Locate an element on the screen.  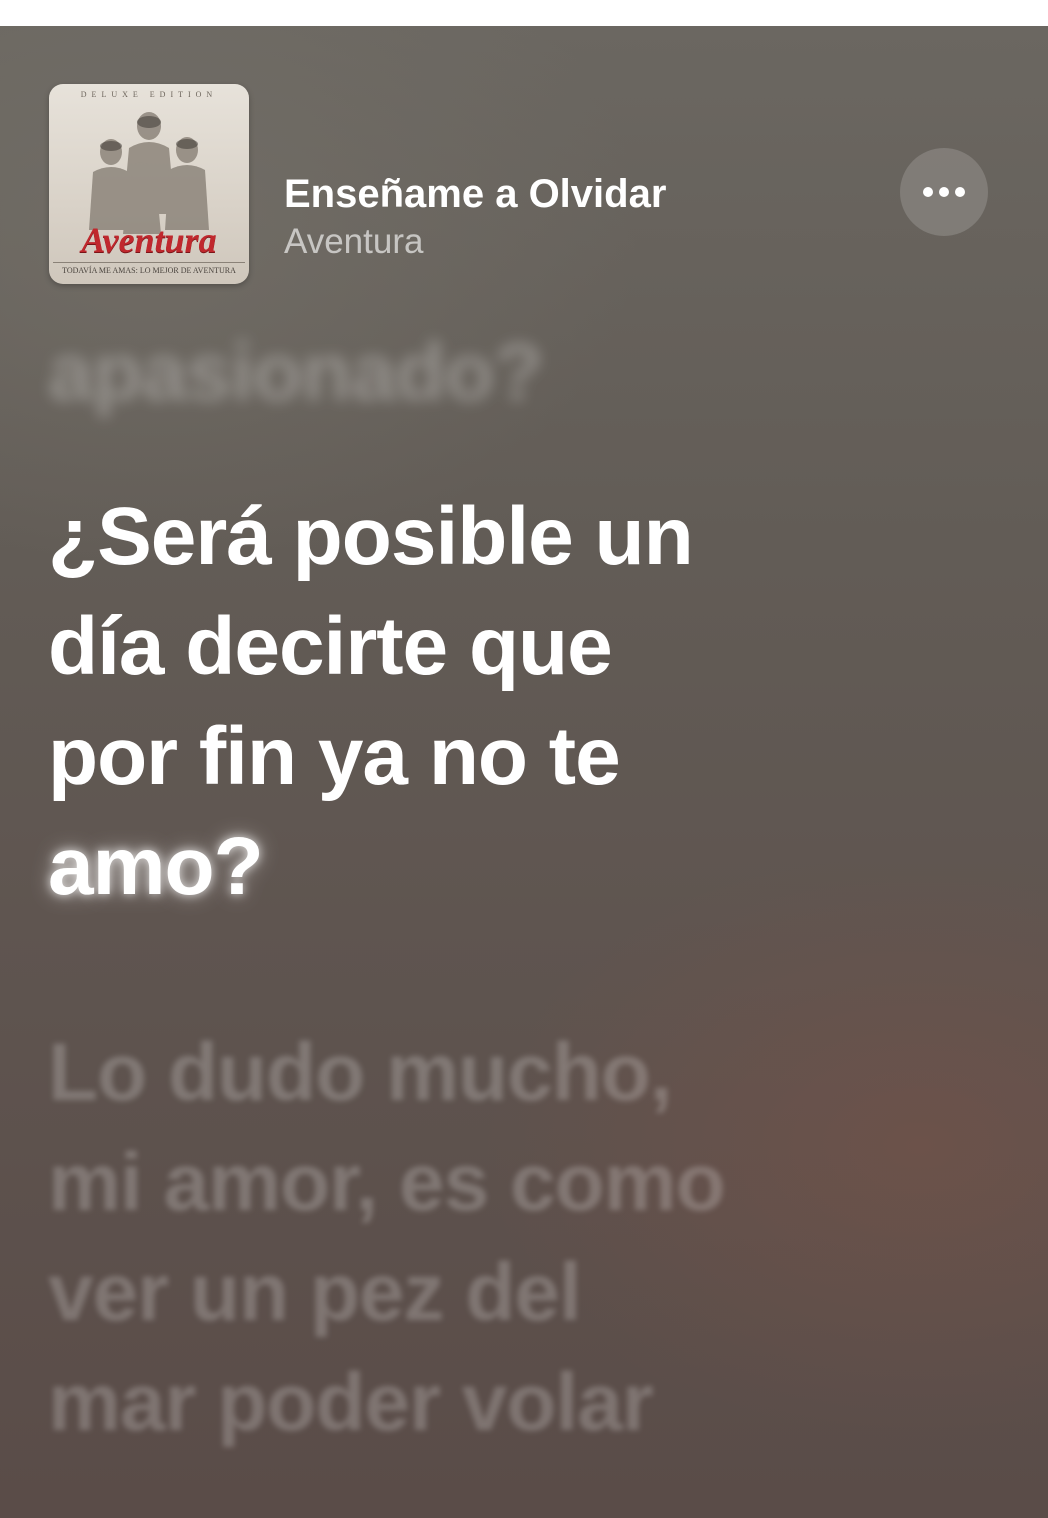
lyric-next-line: Lo dudo mucho, is located at coordinates (360, 1072).